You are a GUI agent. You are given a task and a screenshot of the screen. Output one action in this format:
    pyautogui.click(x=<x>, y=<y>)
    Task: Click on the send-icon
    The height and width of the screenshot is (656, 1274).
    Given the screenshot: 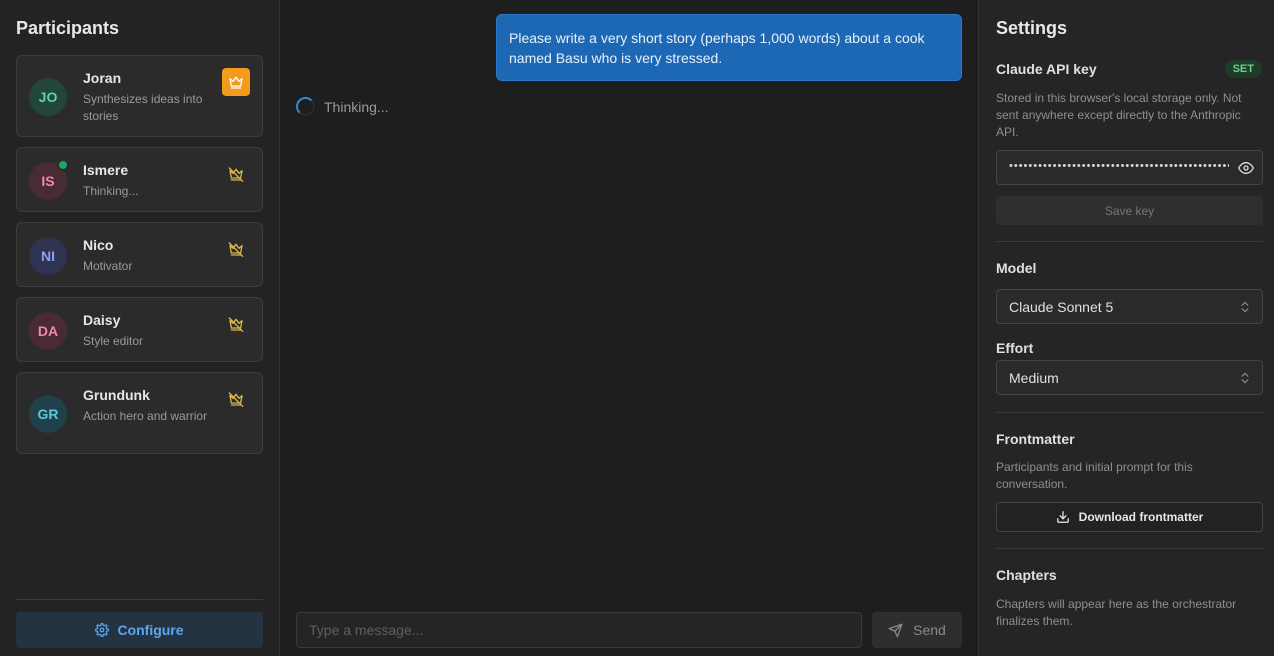 What is the action you would take?
    pyautogui.click(x=895, y=630)
    